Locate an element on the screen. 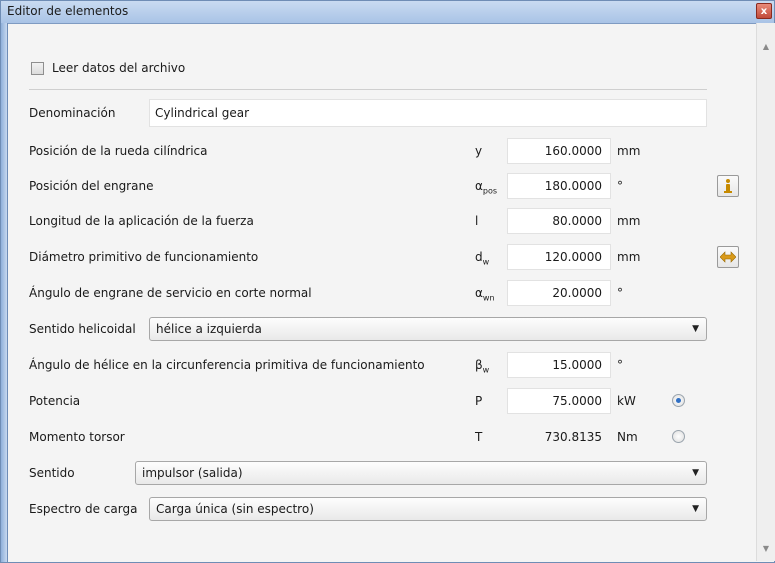 The image size is (775, 563). load-spectrum-value: Carga única (sin espectro) is located at coordinates (235, 509).